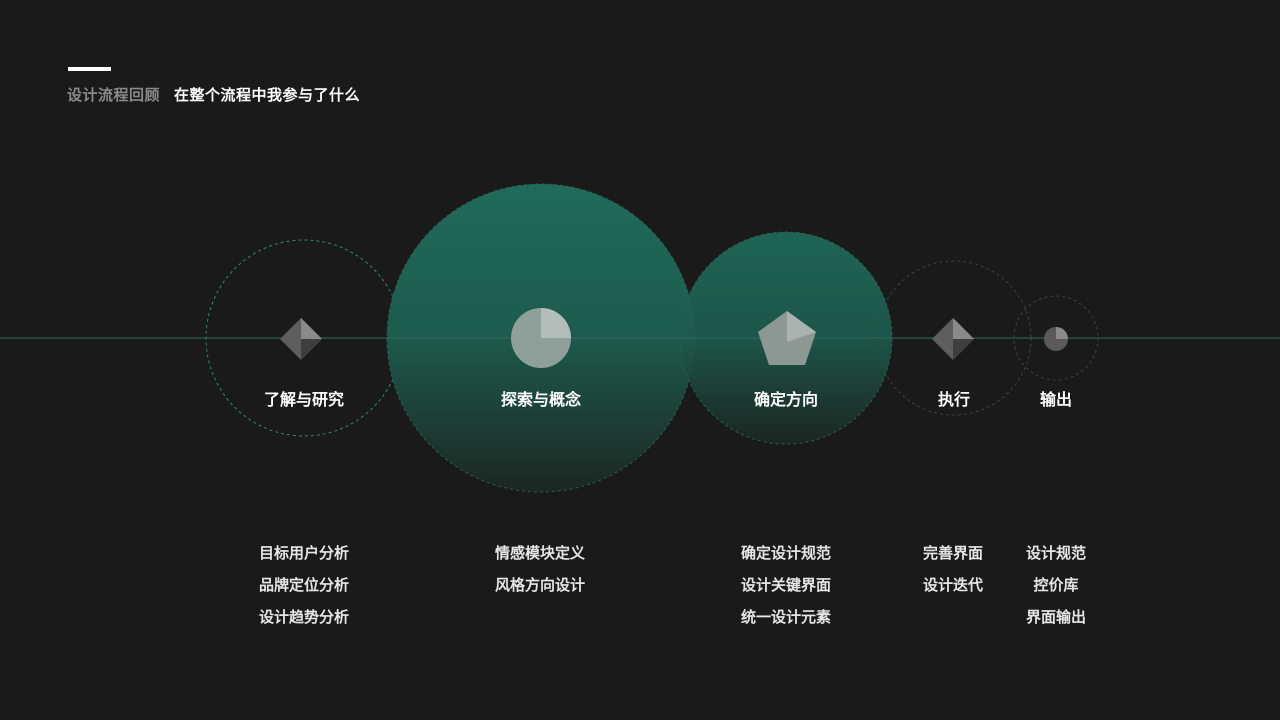 This screenshot has width=1280, height=720. I want to click on task-item: 目标用户分析, so click(303, 553).